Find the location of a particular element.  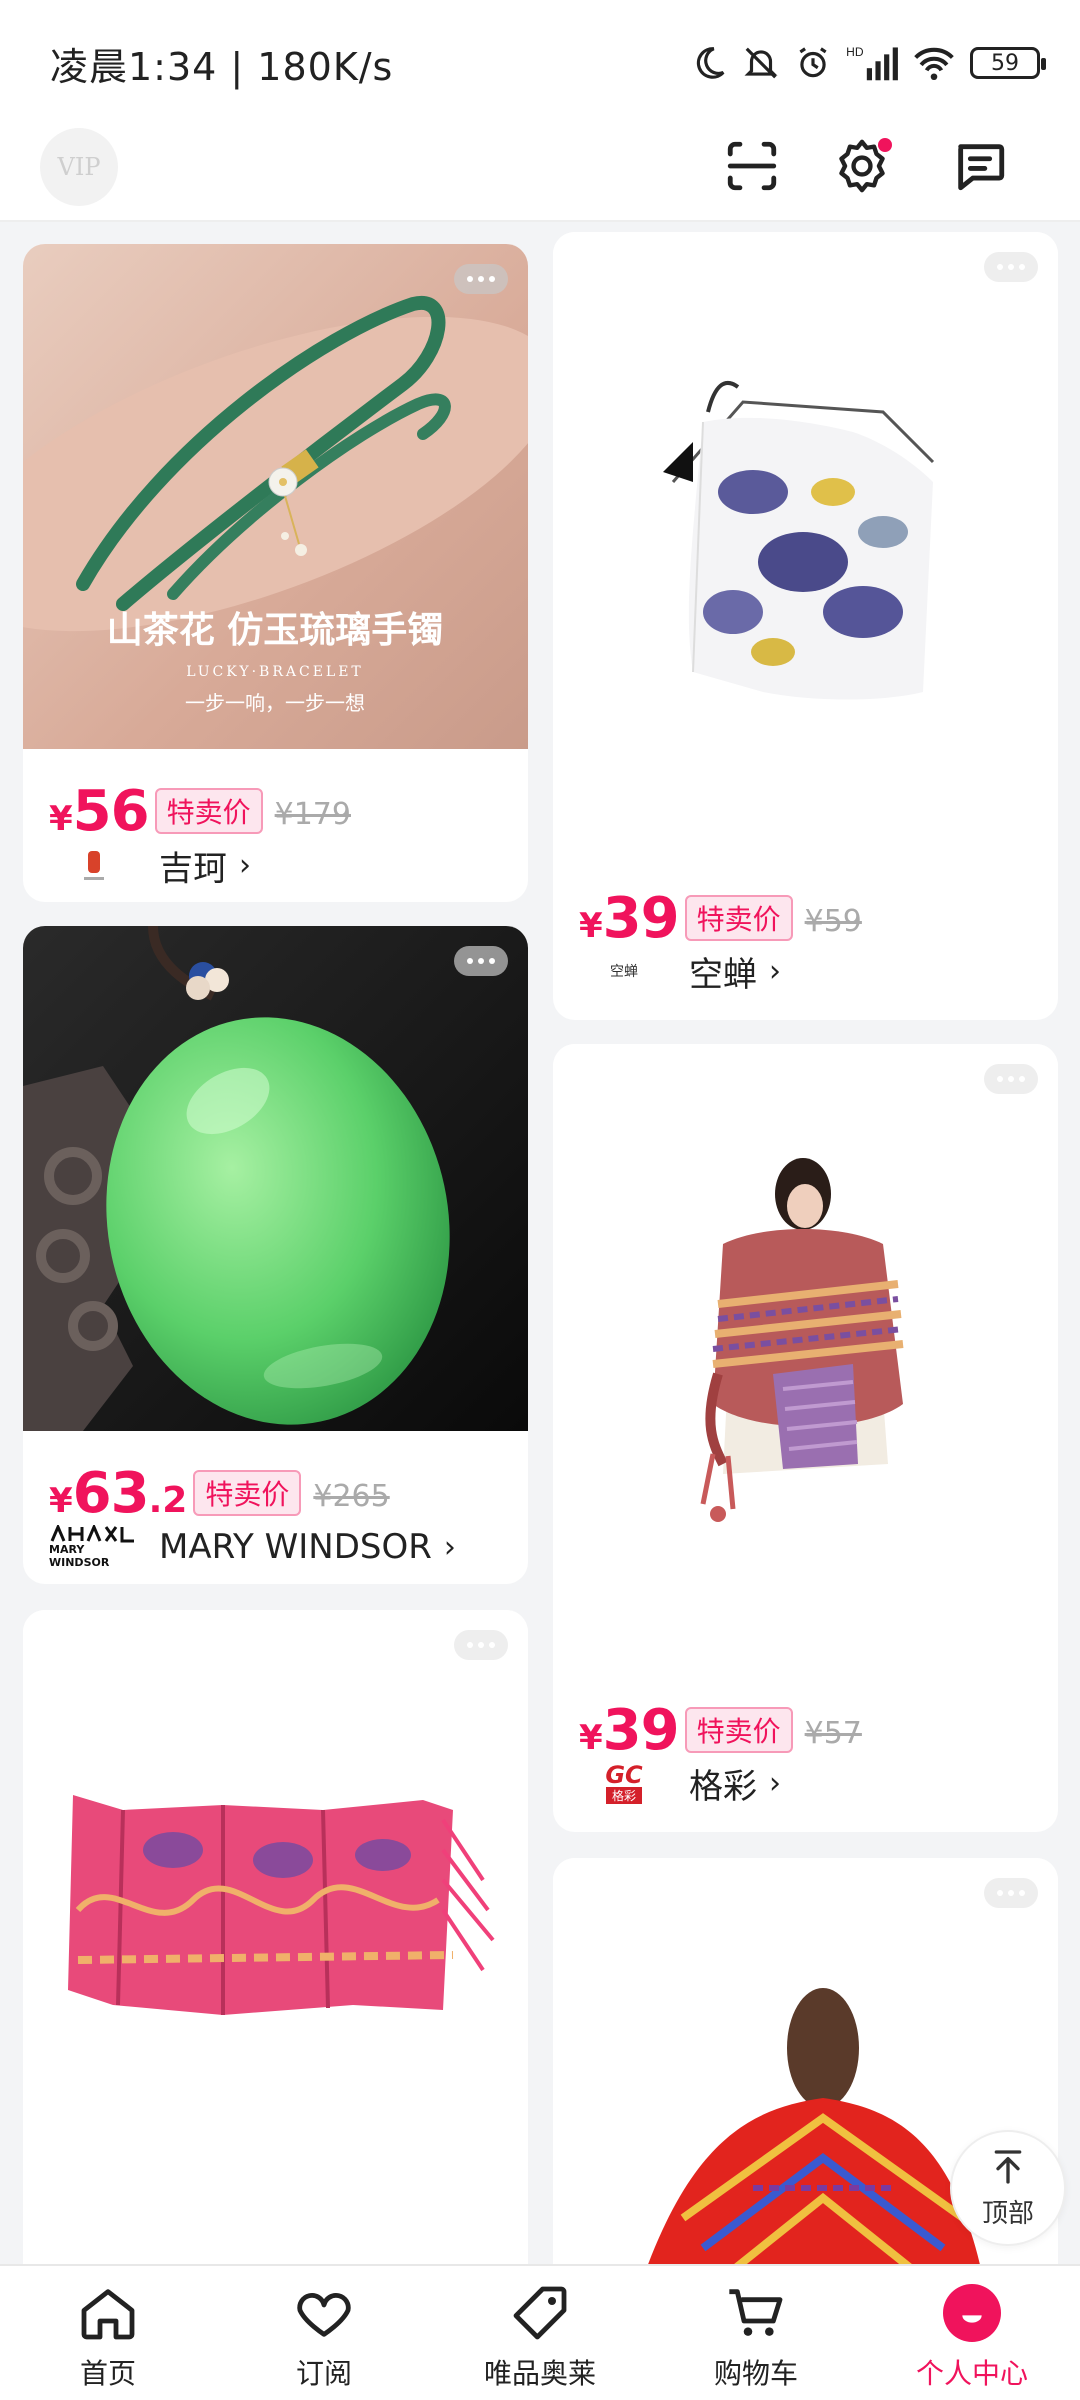

price-row: ¥ 56 特卖价 ¥179 is located at coordinates (200, 811).